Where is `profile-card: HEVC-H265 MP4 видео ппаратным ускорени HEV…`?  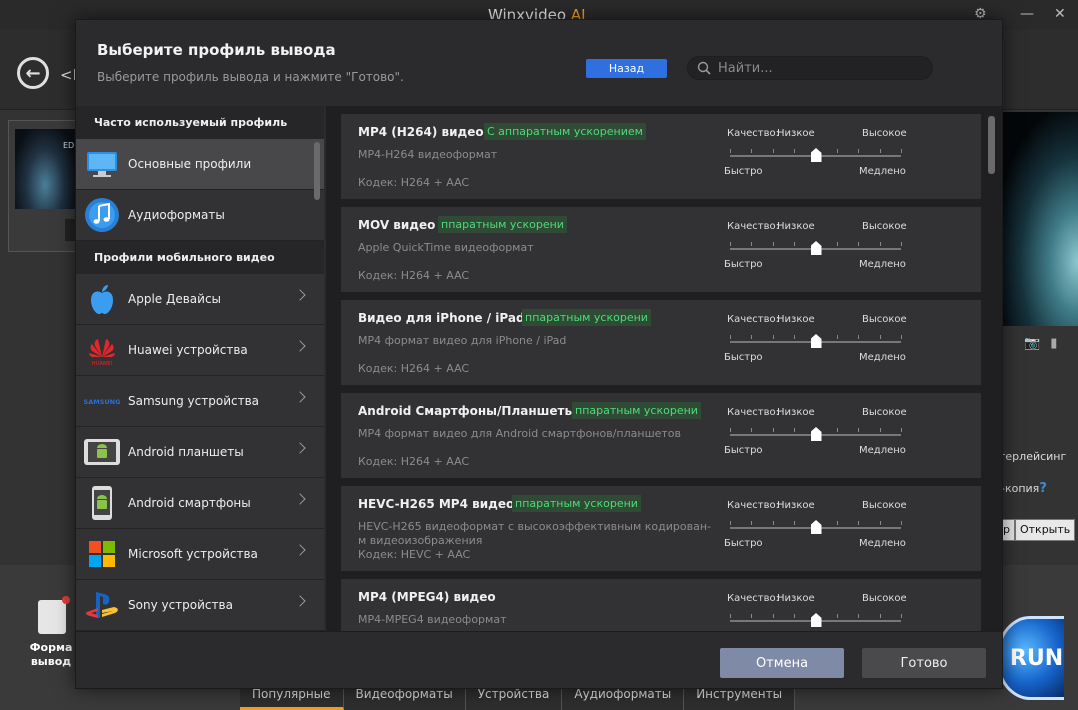 profile-card: HEVC-H265 MP4 видео ппаратным ускорени HEV… is located at coordinates (661, 528).